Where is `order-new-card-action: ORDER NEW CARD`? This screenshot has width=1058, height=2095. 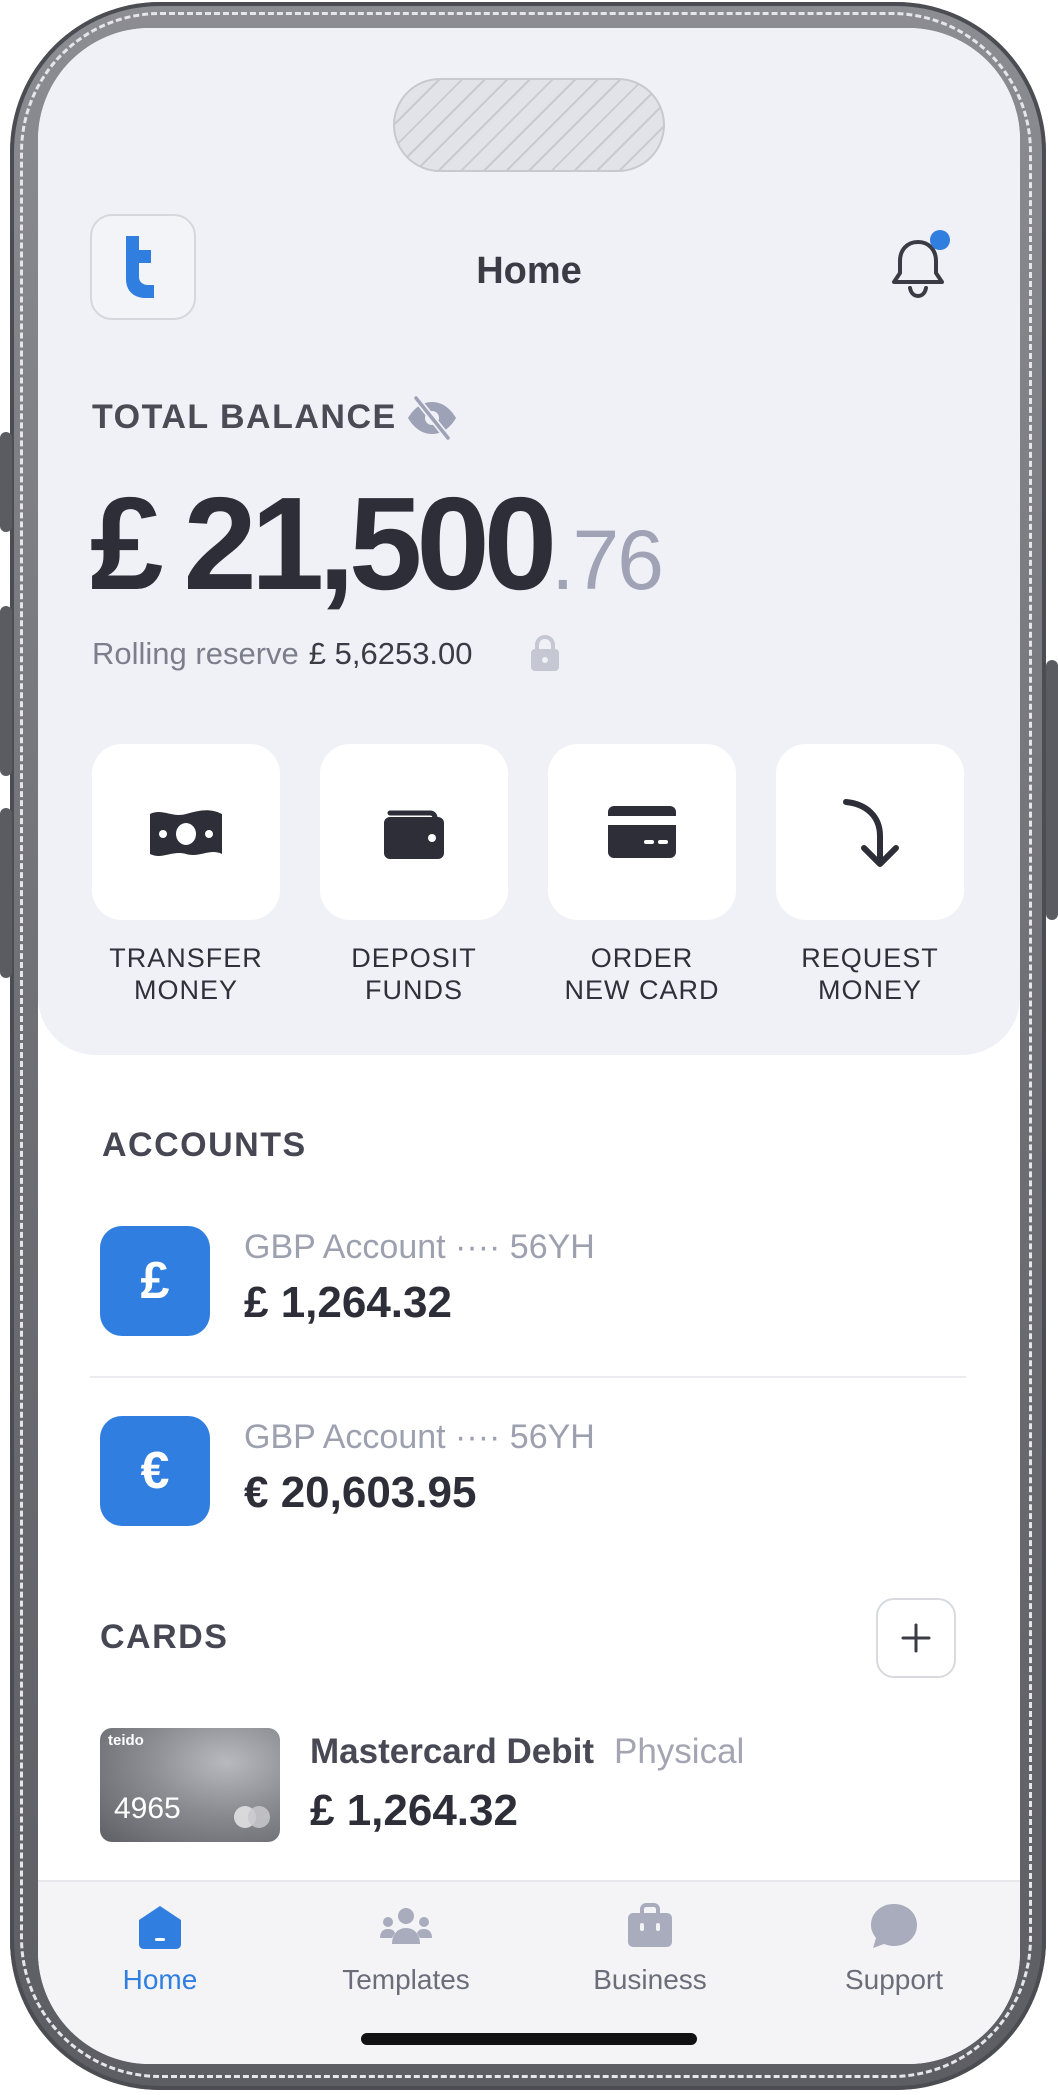
order-new-card-action: ORDER NEW CARD is located at coordinates (642, 875).